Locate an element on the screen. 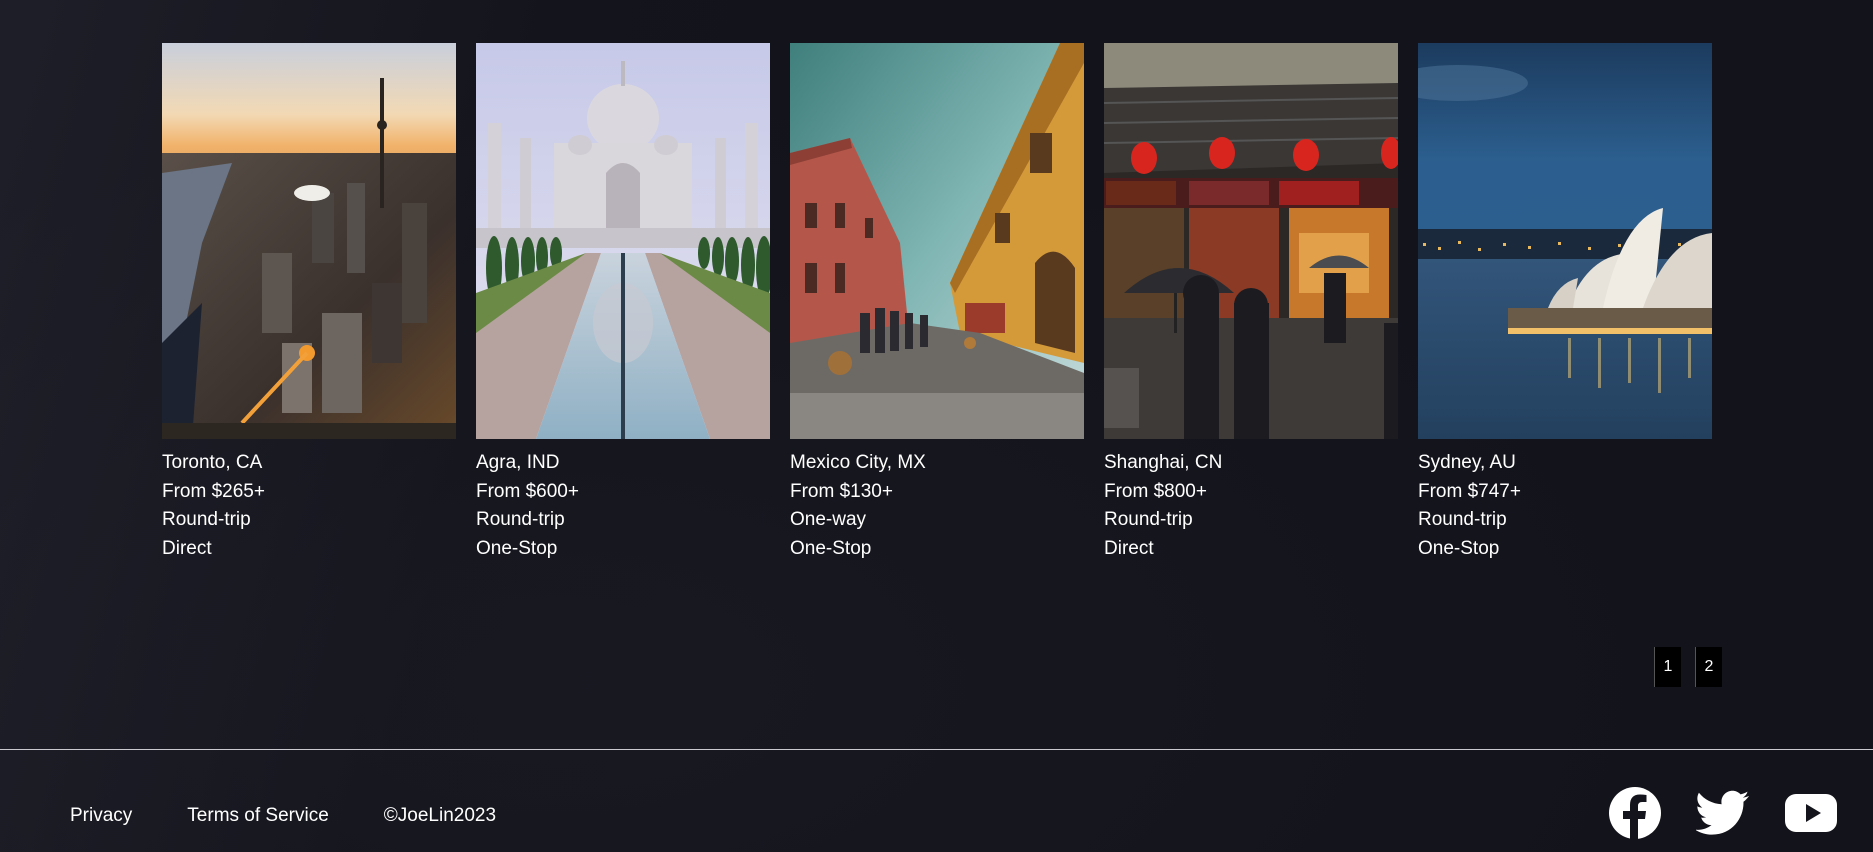 The image size is (1873, 852). page-2-button: 2 is located at coordinates (1708, 667).